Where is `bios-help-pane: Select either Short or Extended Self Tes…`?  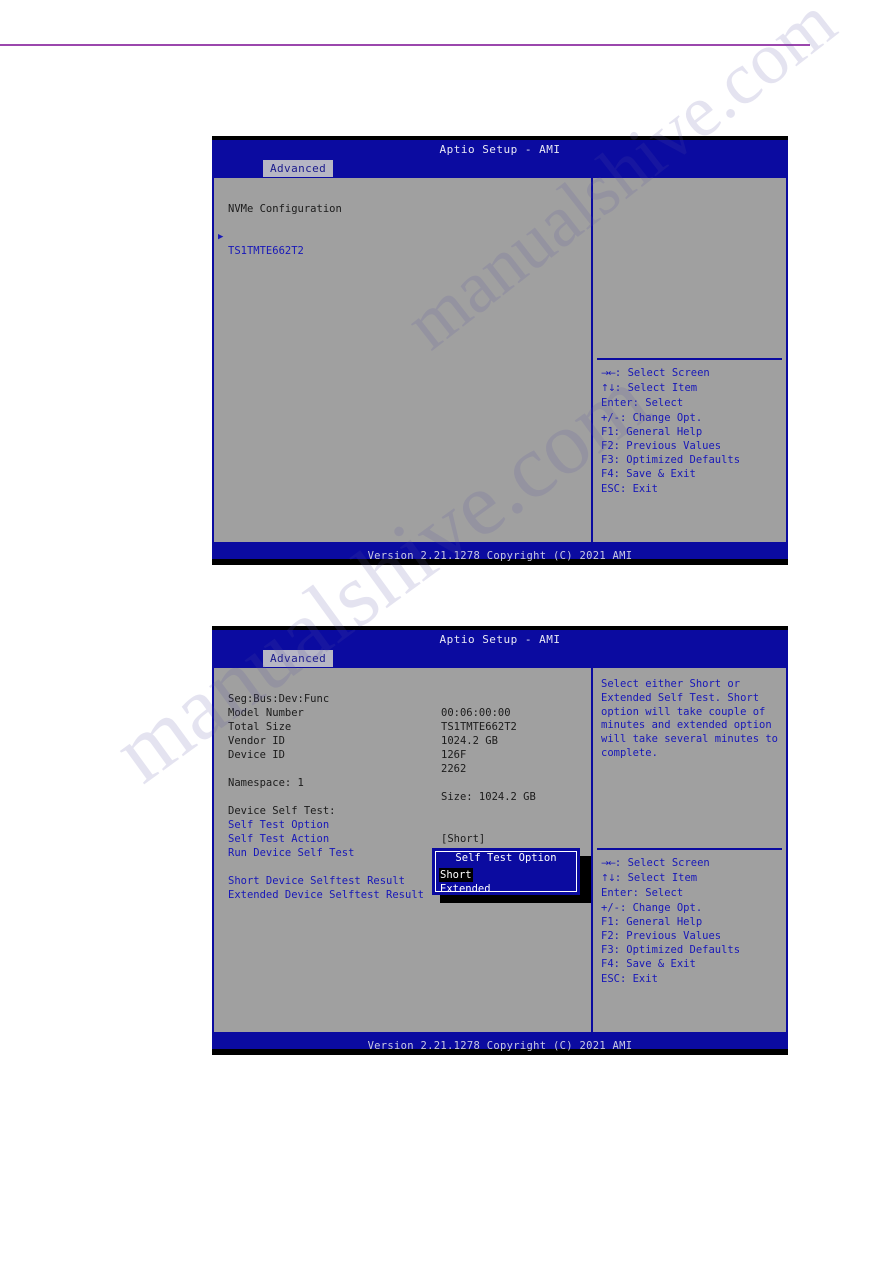 bios-help-pane: Select either Short or Extended Self Tes… is located at coordinates (689, 850).